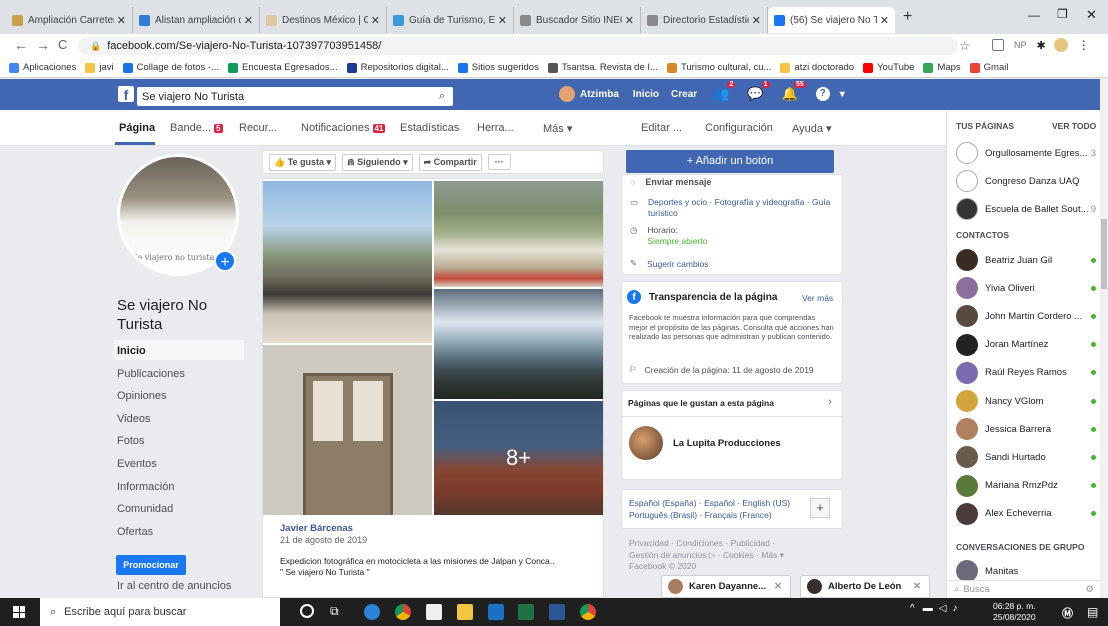  Describe the element at coordinates (928, 608) in the screenshot. I see `network-icon: ▬` at that location.